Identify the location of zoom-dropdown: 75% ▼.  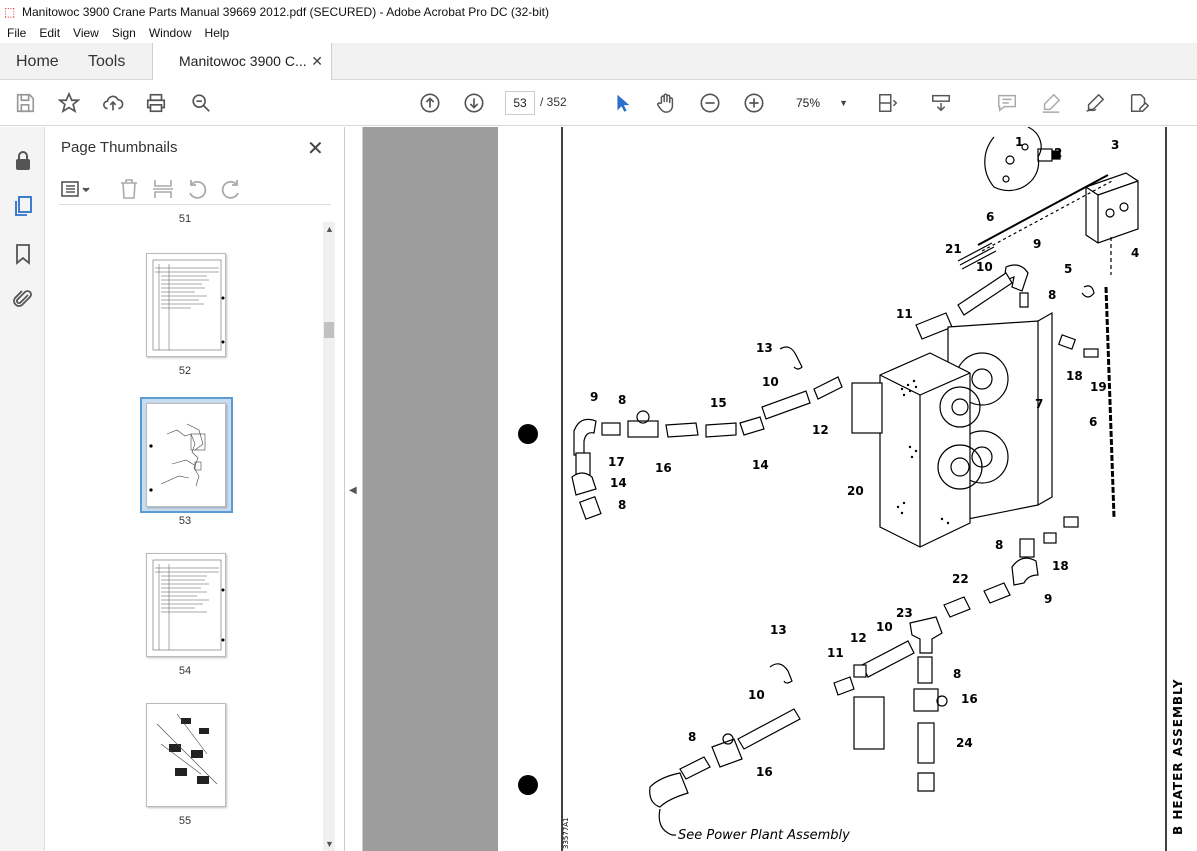
(820, 103).